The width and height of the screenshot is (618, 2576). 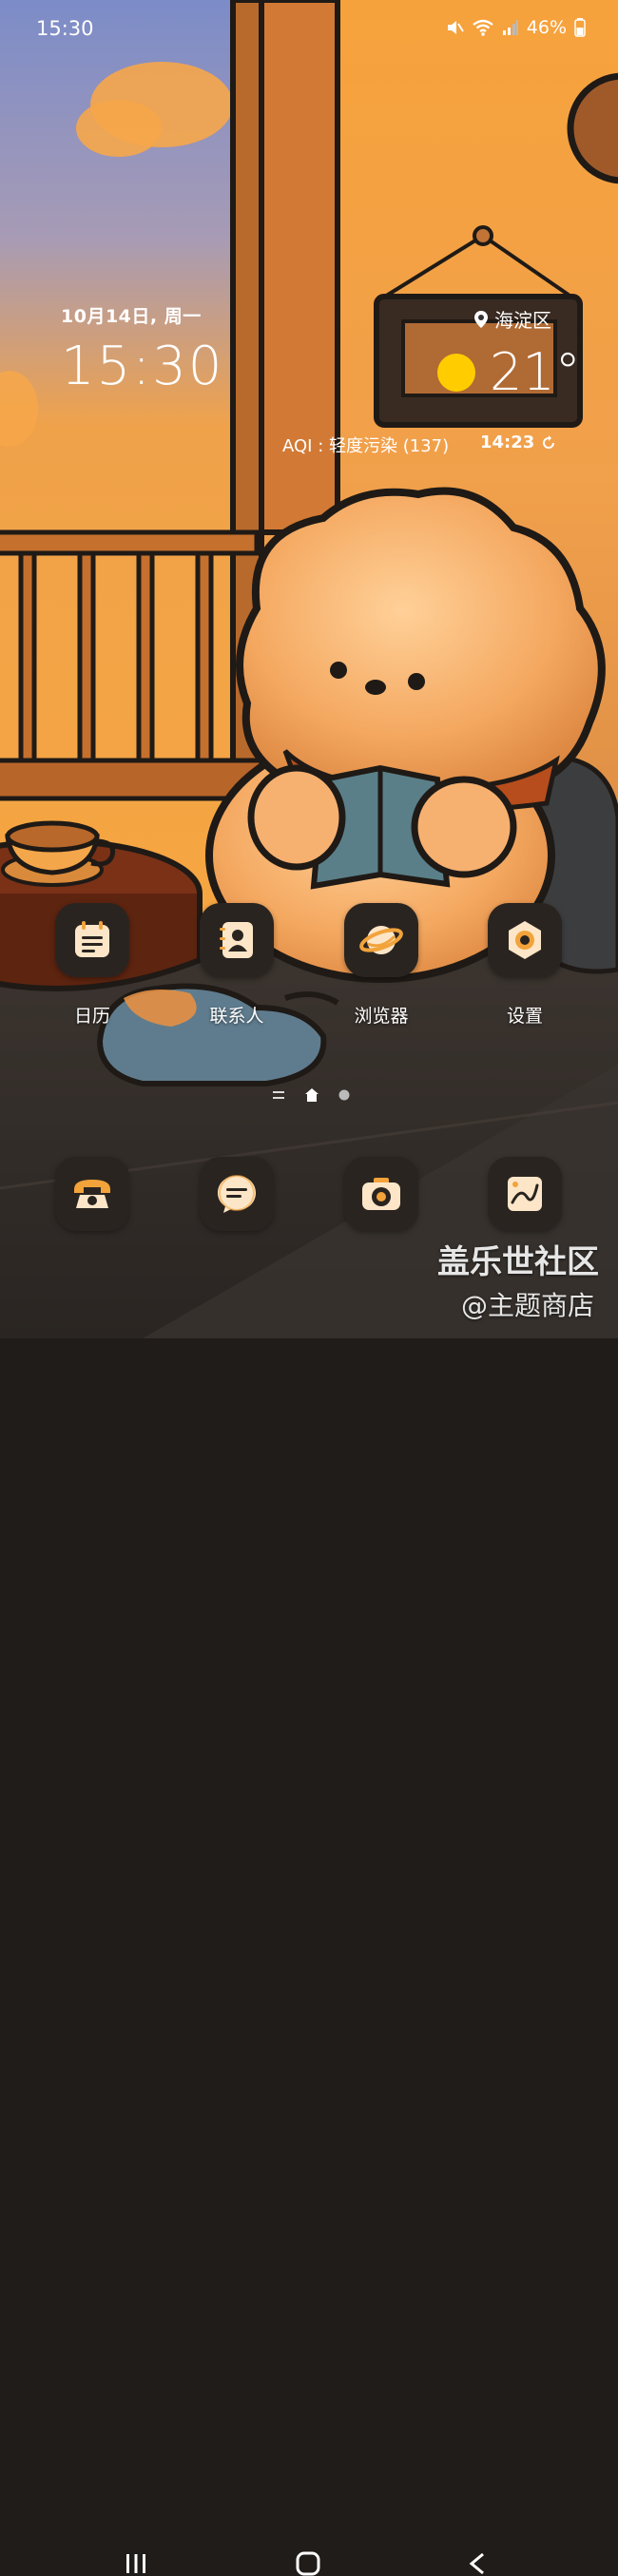 What do you see at coordinates (131, 316) in the screenshot?
I see `clock-date: 10月14日, 周一` at bounding box center [131, 316].